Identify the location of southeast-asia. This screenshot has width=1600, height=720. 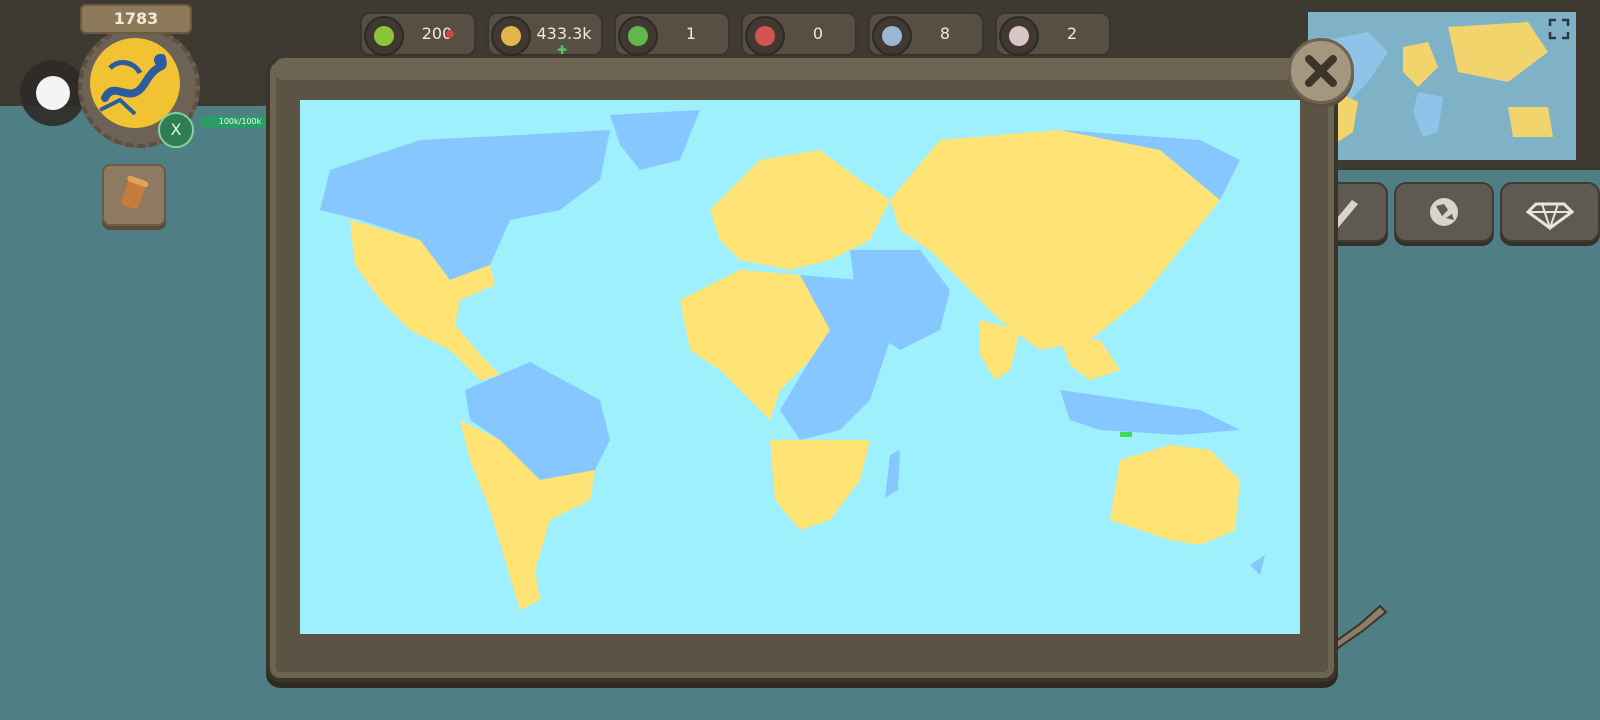
(1090, 360).